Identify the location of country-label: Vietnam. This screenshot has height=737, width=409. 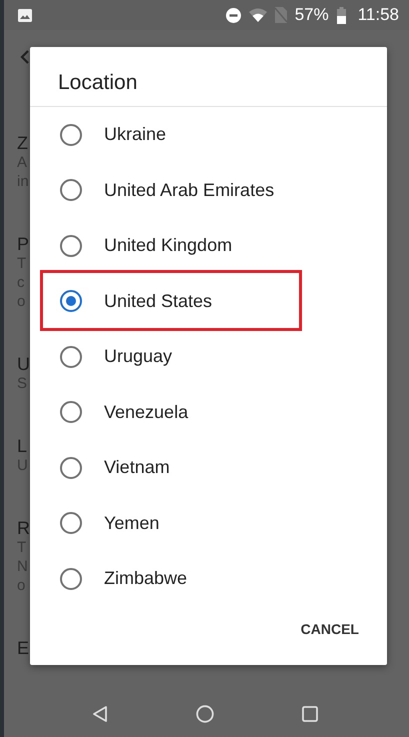
(137, 467).